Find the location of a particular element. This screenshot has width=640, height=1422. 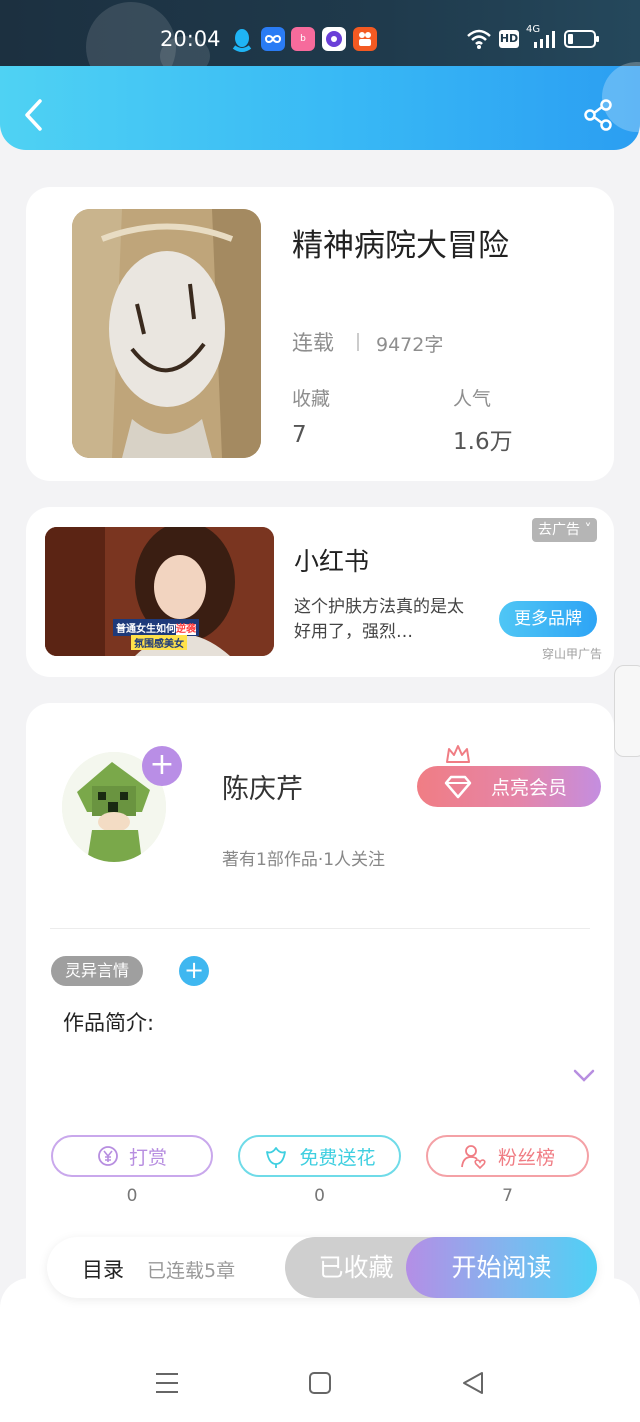

bilibili-app-icon: b is located at coordinates (303, 39).